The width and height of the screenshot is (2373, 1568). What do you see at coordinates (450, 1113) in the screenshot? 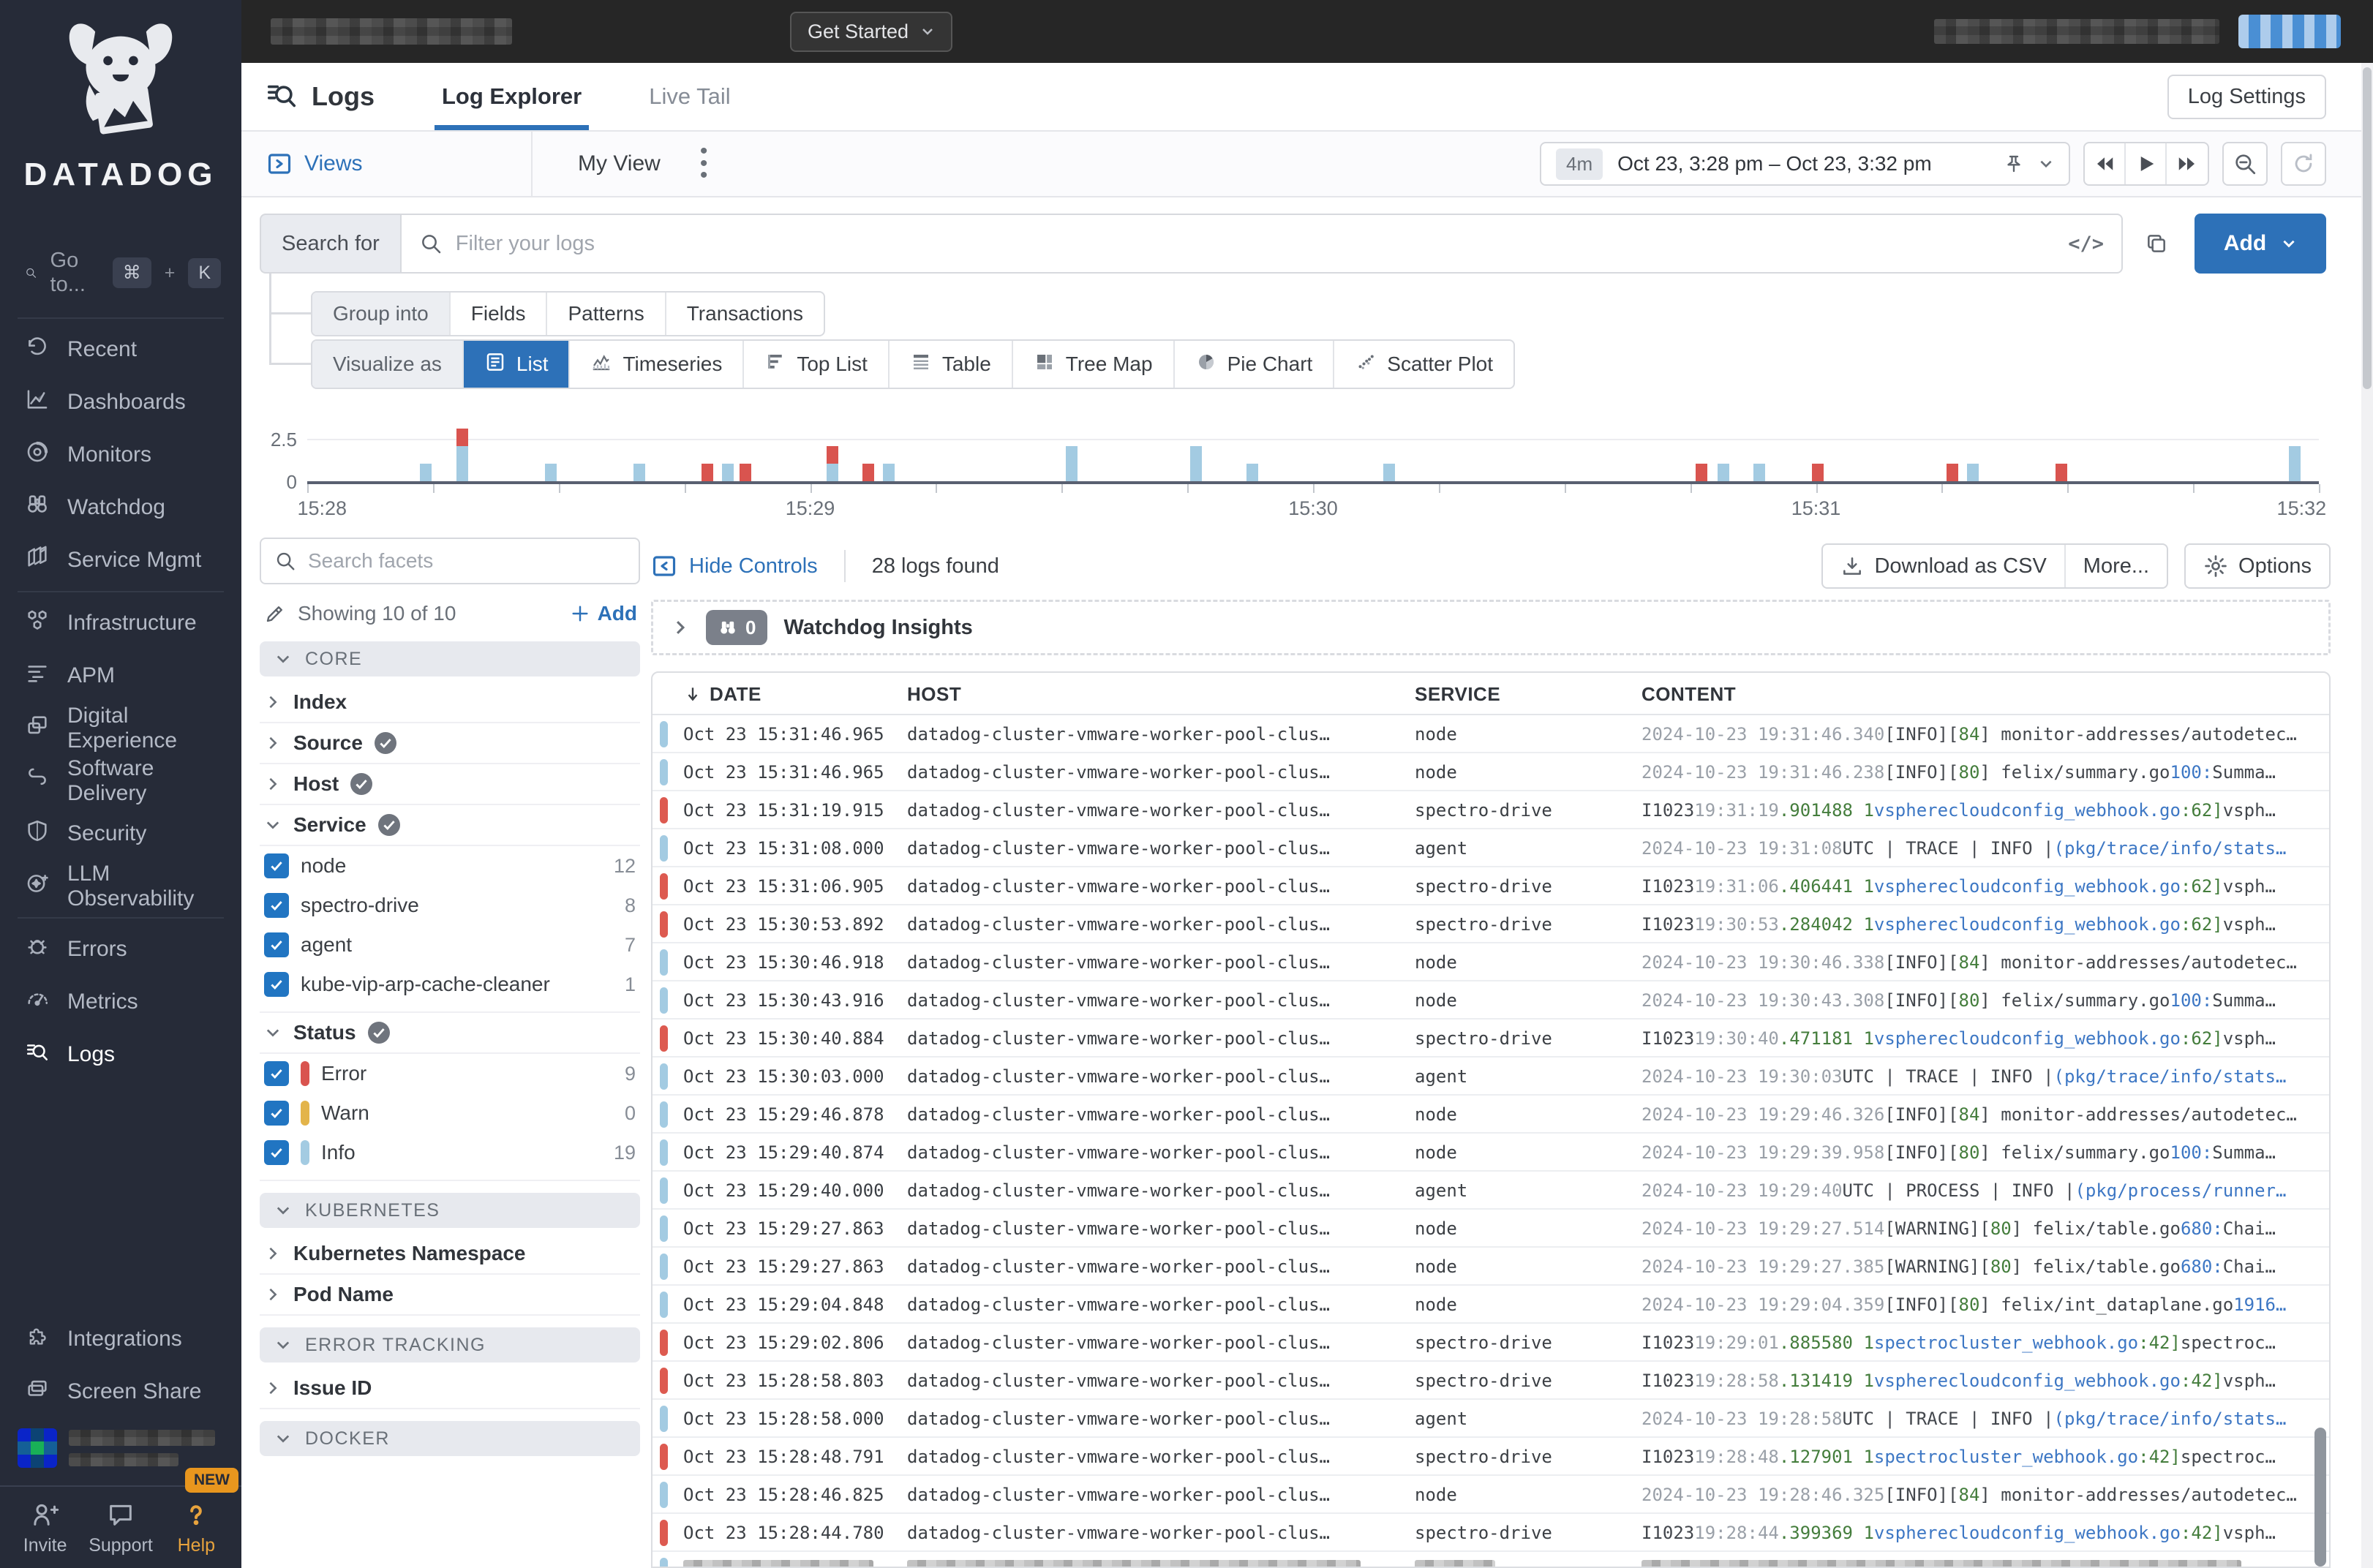
I see `facet-value-warn: Warn 0` at bounding box center [450, 1113].